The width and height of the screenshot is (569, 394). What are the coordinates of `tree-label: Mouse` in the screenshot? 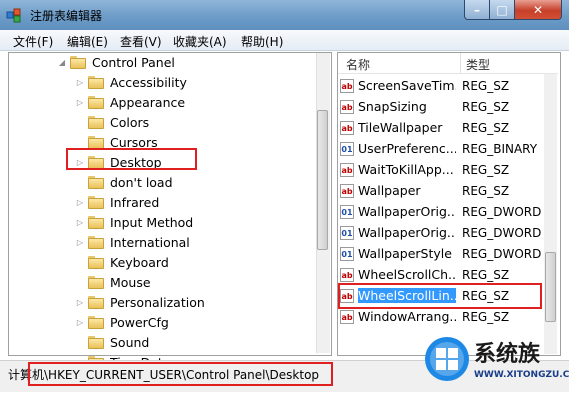 It's located at (130, 282).